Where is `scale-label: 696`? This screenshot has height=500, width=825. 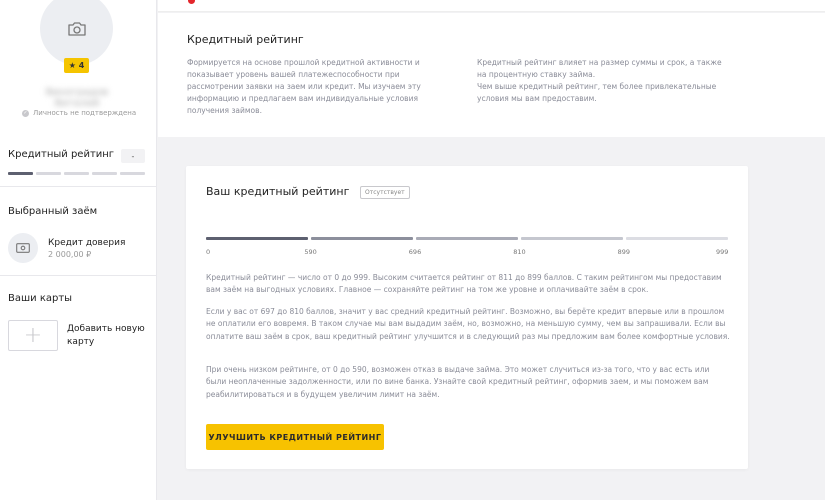
scale-label: 696 is located at coordinates (415, 252).